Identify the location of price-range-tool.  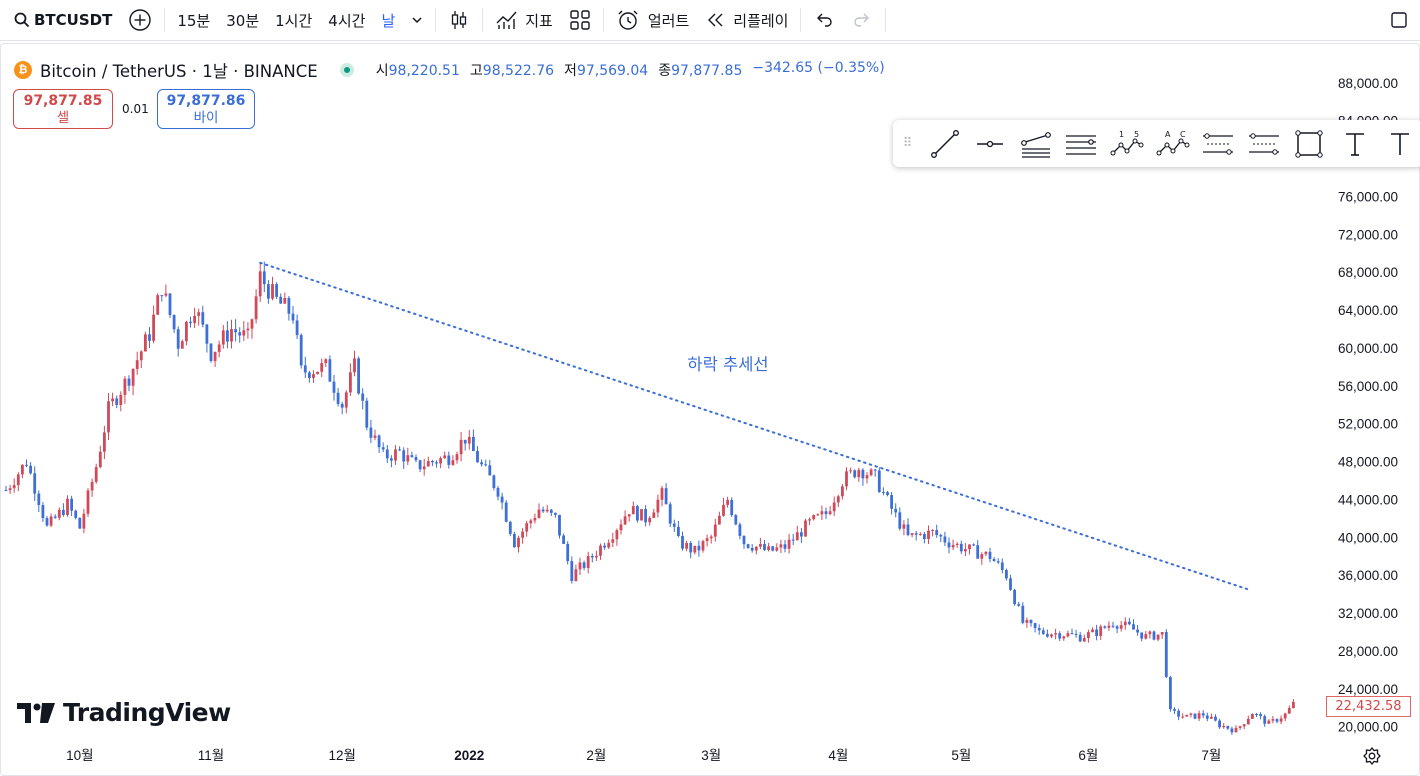
(1264, 143).